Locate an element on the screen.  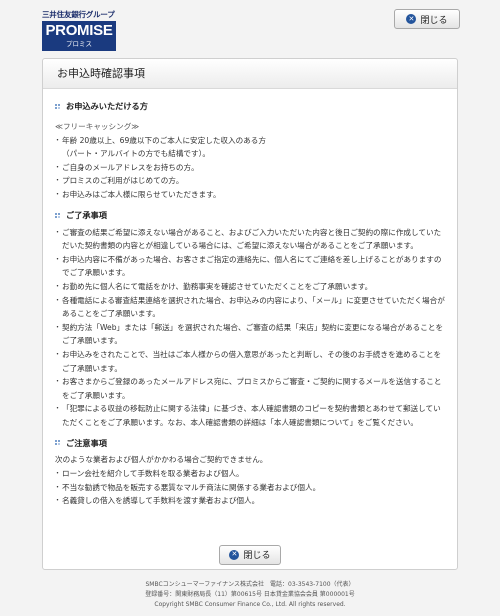
list-item: 名義貸しの借入を誘導して手数料を渡す業者および個人。 is located at coordinates (249, 501).